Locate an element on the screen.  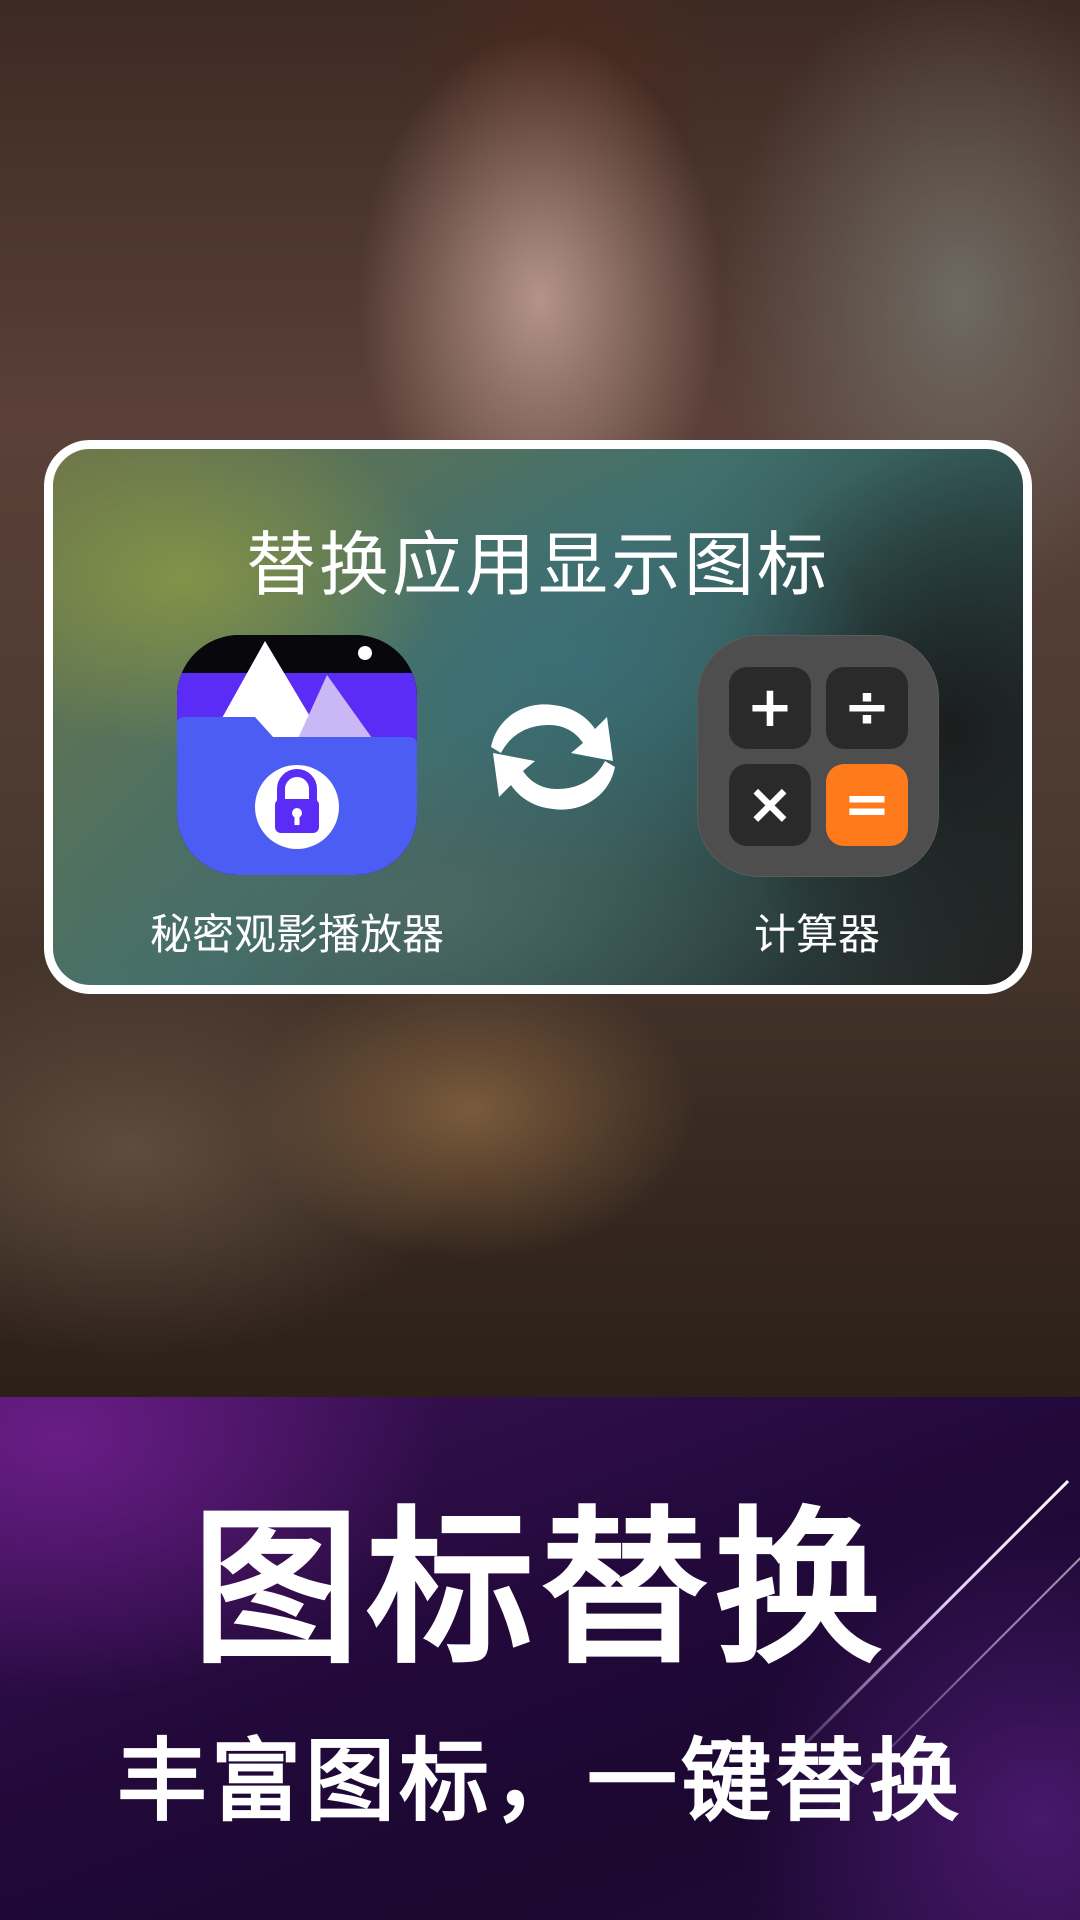
multiply-key: × is located at coordinates (770, 805).